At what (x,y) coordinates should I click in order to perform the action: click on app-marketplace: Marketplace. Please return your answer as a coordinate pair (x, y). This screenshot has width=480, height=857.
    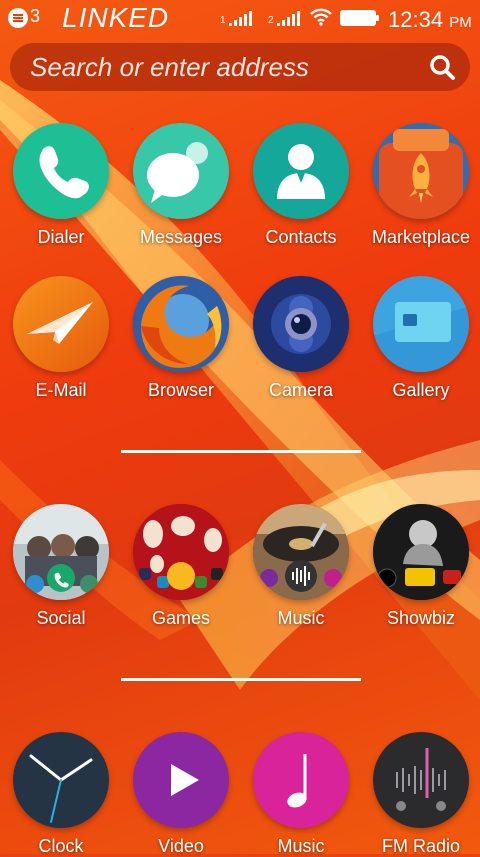
    Looking at the image, I should click on (420, 185).